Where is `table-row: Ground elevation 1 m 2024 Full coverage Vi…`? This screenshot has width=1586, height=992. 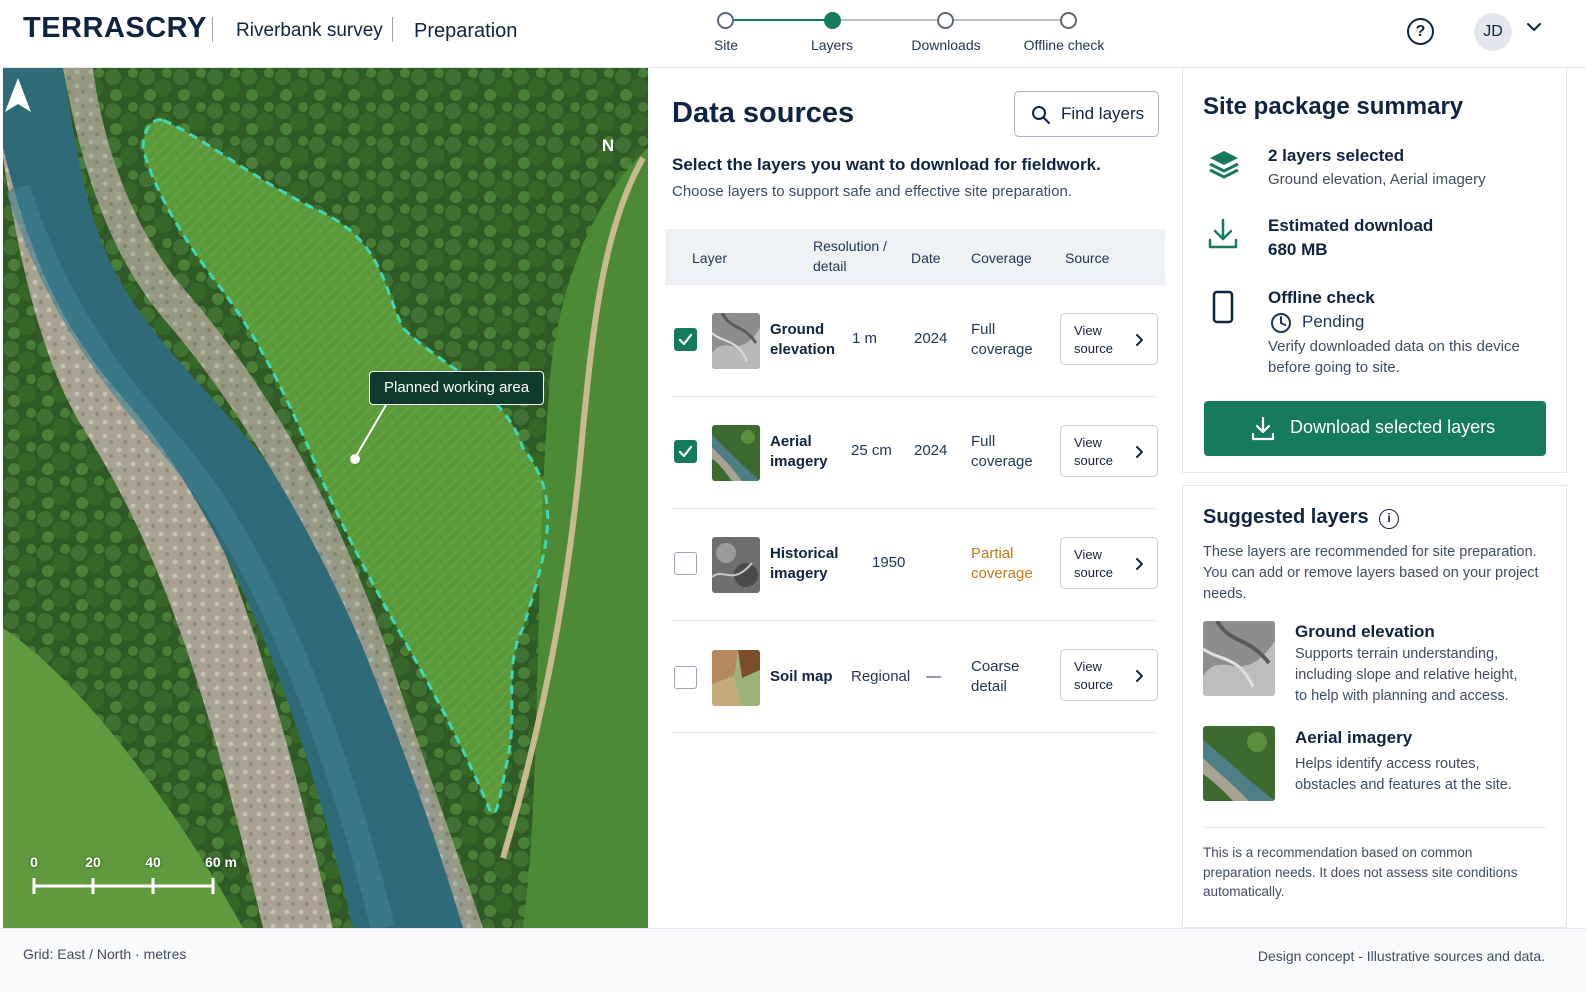 table-row: Ground elevation 1 m 2024 Full coverage Vi… is located at coordinates (915, 341).